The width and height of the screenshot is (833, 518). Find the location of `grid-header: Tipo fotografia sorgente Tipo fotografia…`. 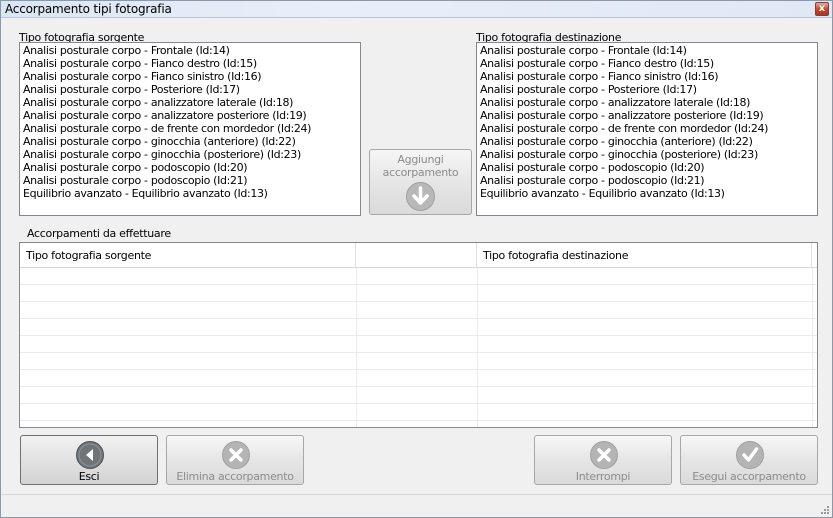

grid-header: Tipo fotografia sorgente Tipo fotografia… is located at coordinates (418, 255).